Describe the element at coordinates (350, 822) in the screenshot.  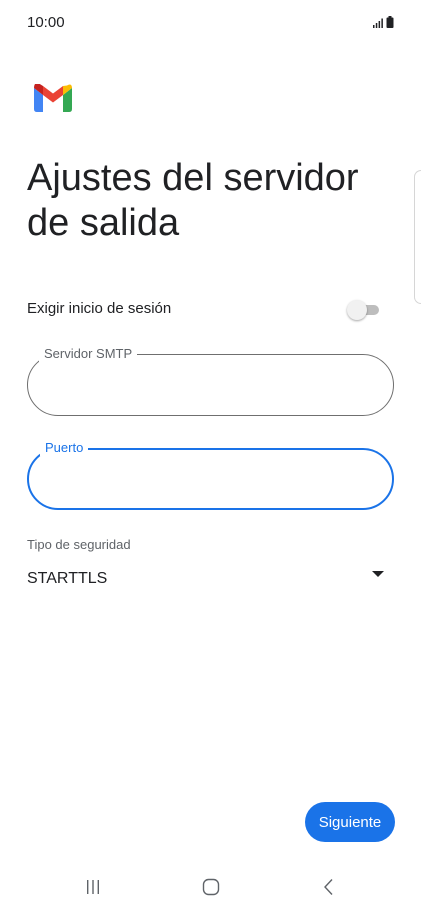
I see `next-button: Siguiente` at that location.